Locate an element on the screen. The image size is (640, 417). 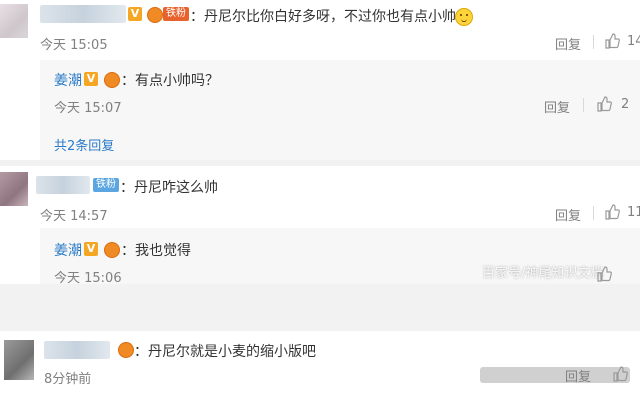
blur-overlay is located at coordinates (555, 375).